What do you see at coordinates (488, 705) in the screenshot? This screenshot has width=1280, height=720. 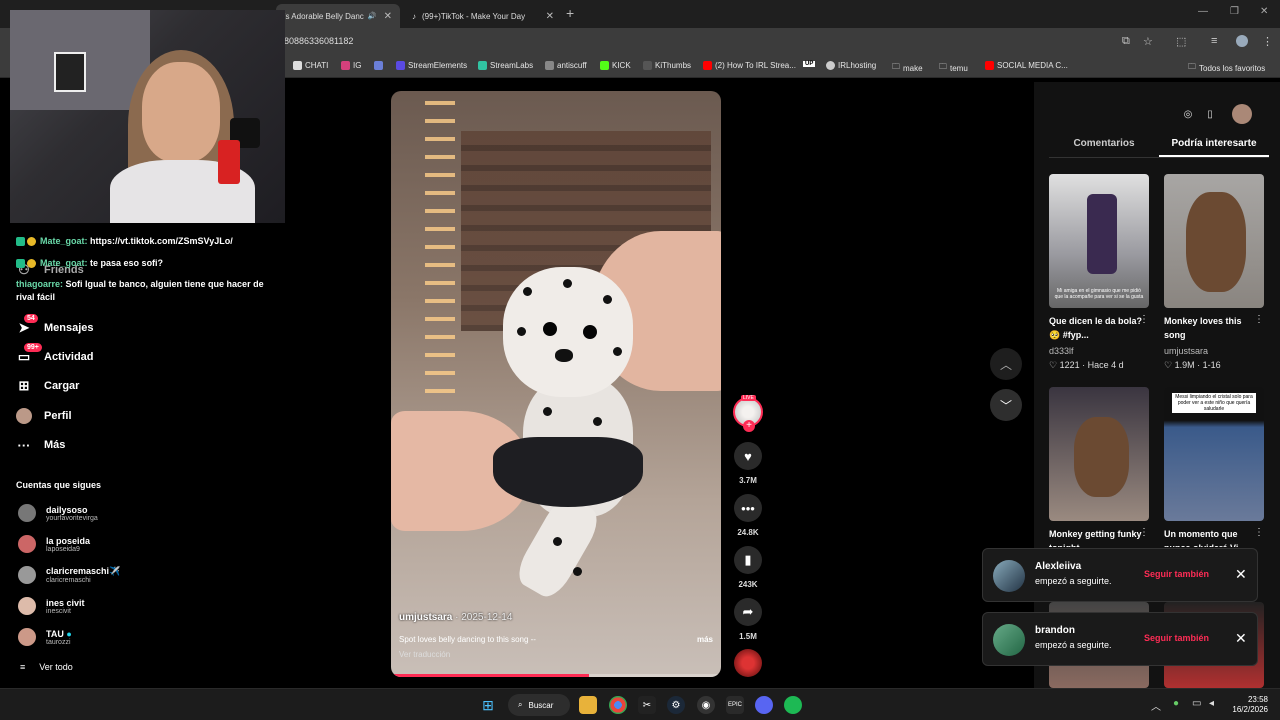 I see `windows-start-icon: ⊞` at bounding box center [488, 705].